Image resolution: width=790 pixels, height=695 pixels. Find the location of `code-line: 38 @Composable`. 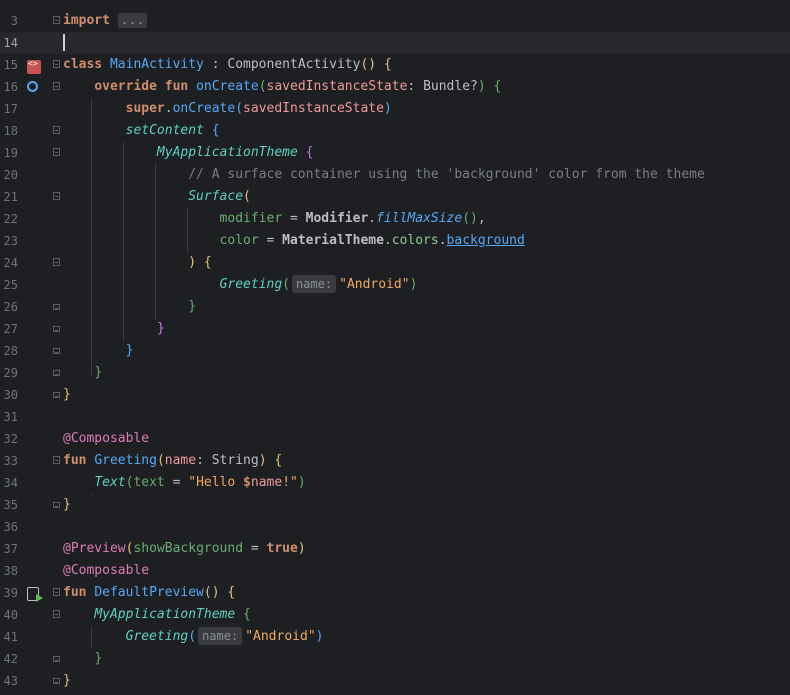

code-line: 38 @Composable is located at coordinates (395, 571).